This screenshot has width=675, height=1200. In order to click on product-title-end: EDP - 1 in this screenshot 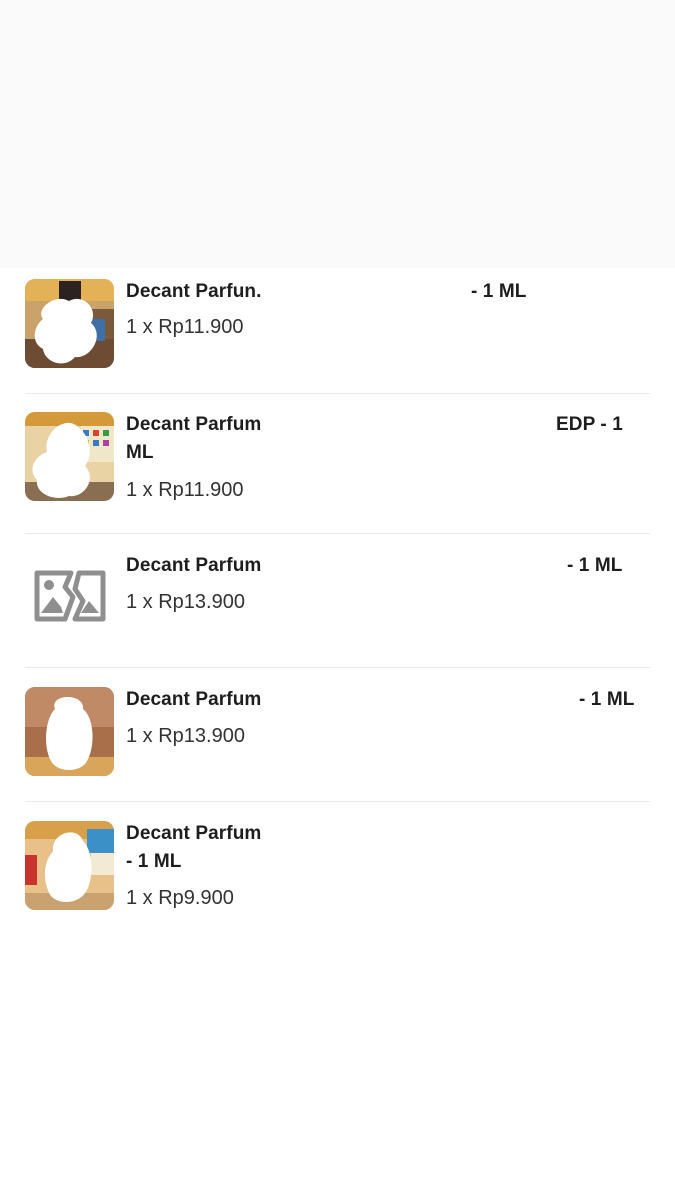, I will do `click(589, 424)`.